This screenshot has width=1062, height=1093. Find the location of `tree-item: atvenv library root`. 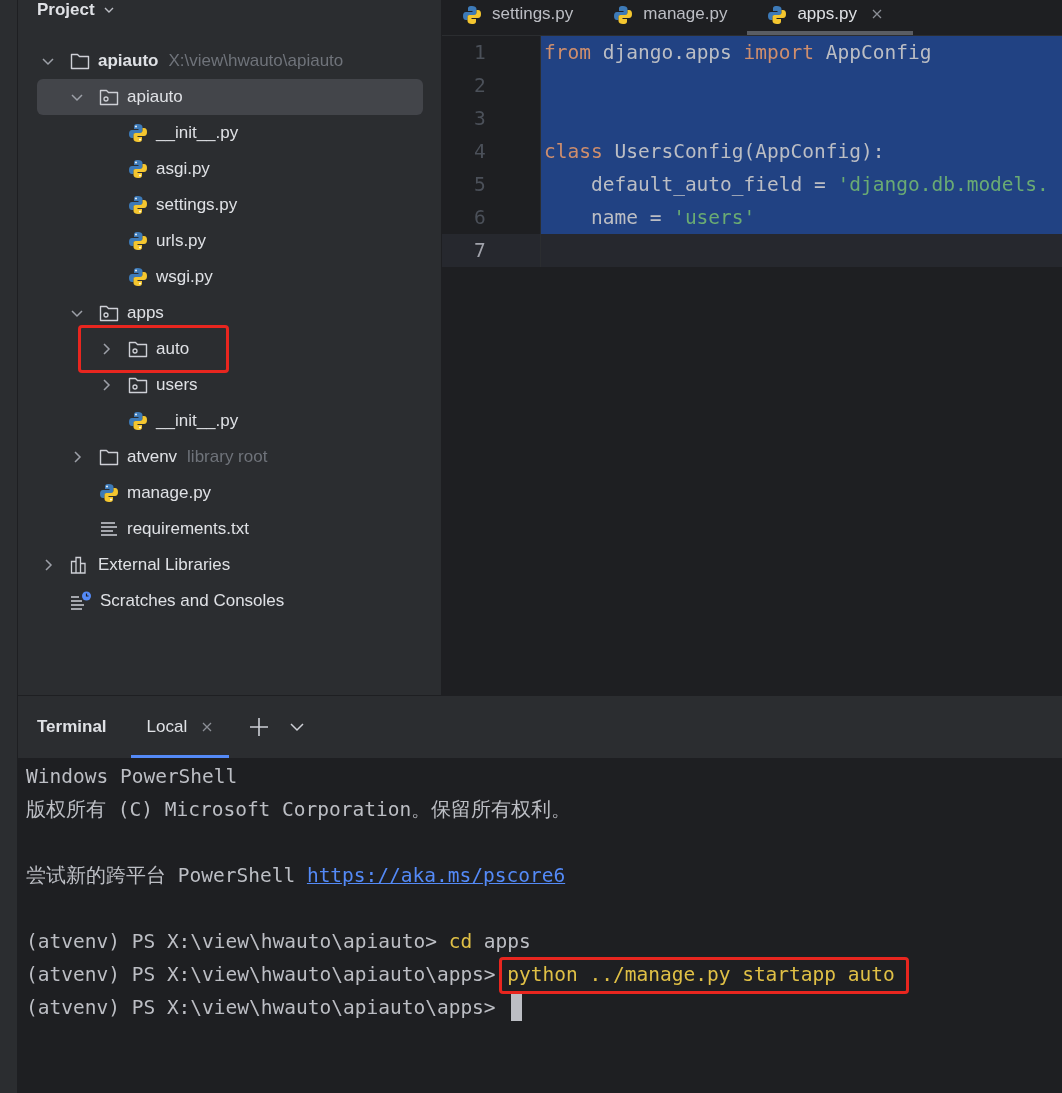

tree-item: atvenv library root is located at coordinates (230, 457).